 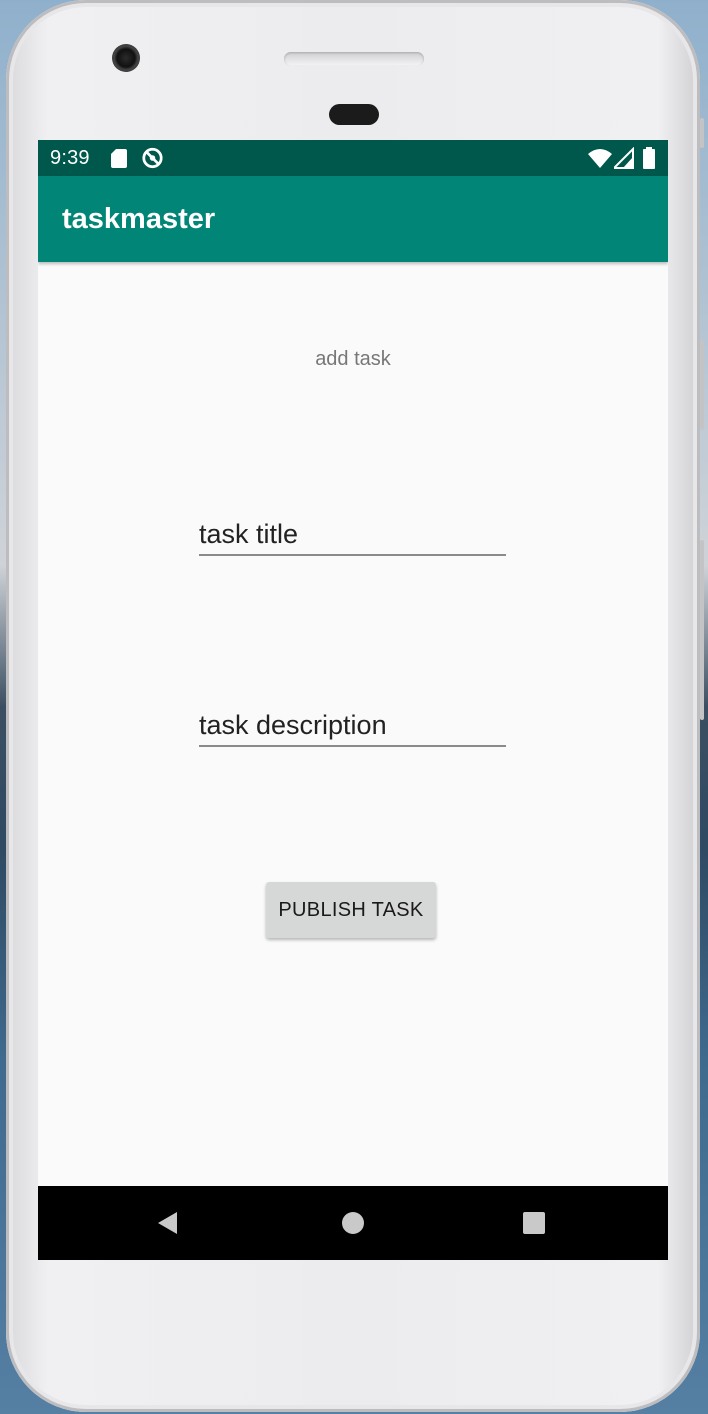 What do you see at coordinates (152, 158) in the screenshot?
I see `do-not-disturb-icon` at bounding box center [152, 158].